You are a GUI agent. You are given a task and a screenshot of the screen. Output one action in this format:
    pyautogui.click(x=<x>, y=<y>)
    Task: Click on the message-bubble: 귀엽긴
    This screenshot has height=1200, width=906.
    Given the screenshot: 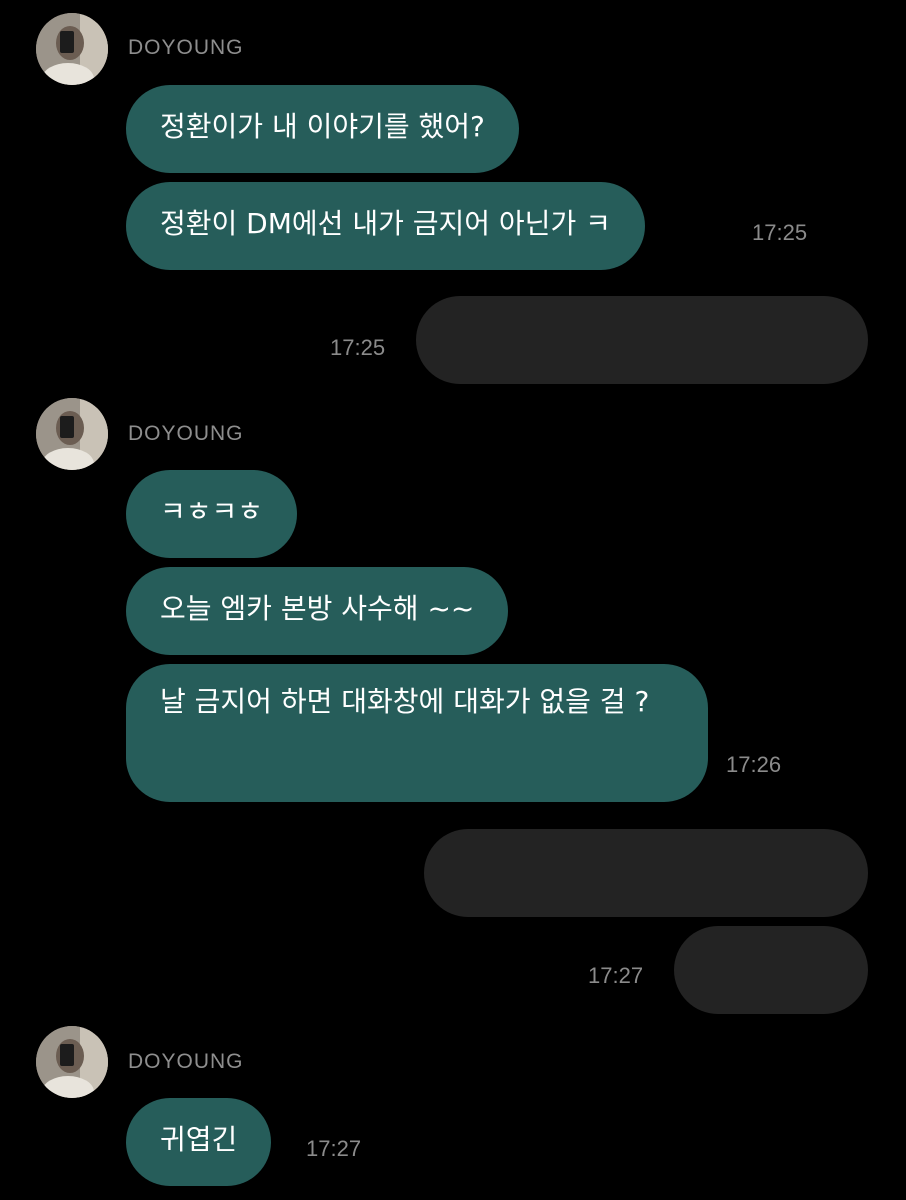 What is the action you would take?
    pyautogui.click(x=199, y=1142)
    